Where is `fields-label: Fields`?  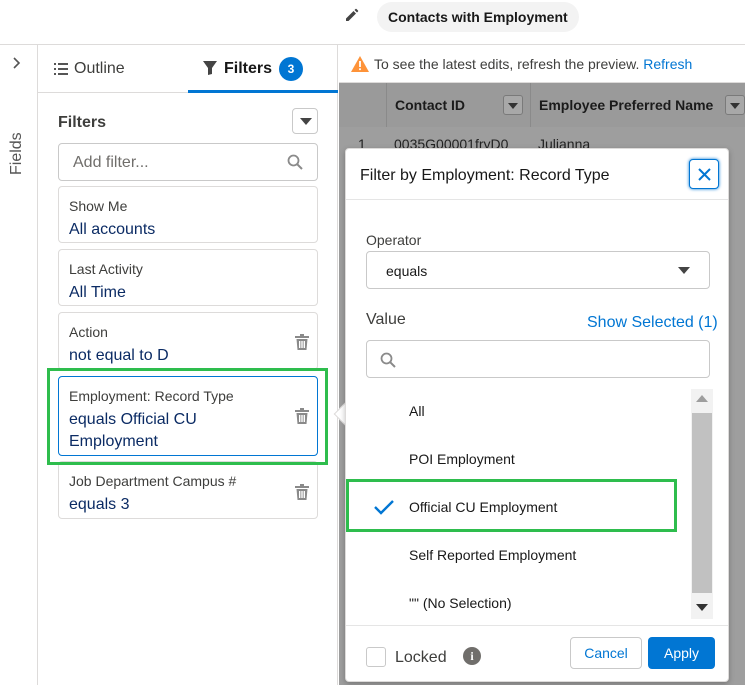 fields-label: Fields is located at coordinates (18, 150).